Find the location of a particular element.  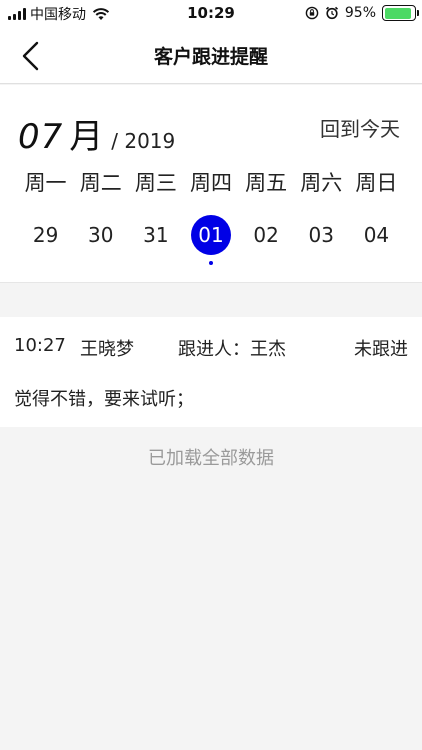

record-summary: 10:27 王晓梦 跟进人：王杰 未跟进 is located at coordinates (211, 348).